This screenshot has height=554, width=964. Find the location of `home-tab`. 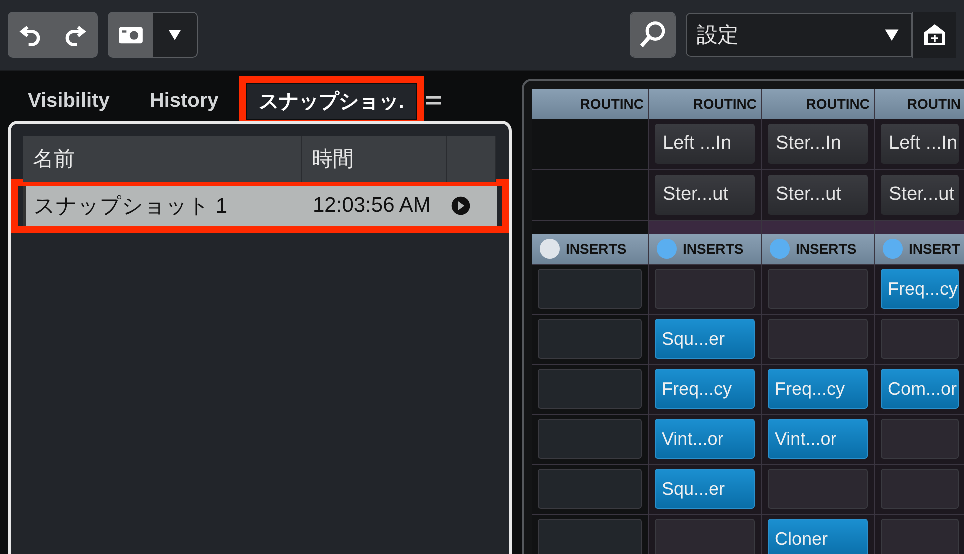

home-tab is located at coordinates (934, 35).